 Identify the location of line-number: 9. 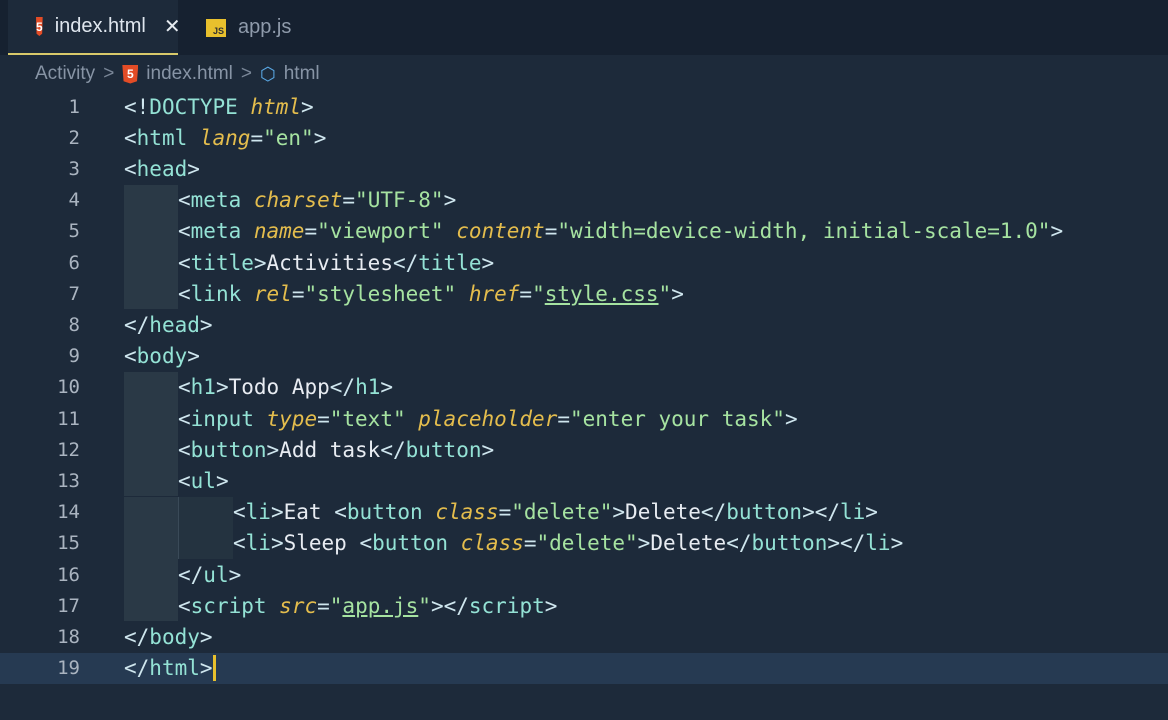
(74, 356).